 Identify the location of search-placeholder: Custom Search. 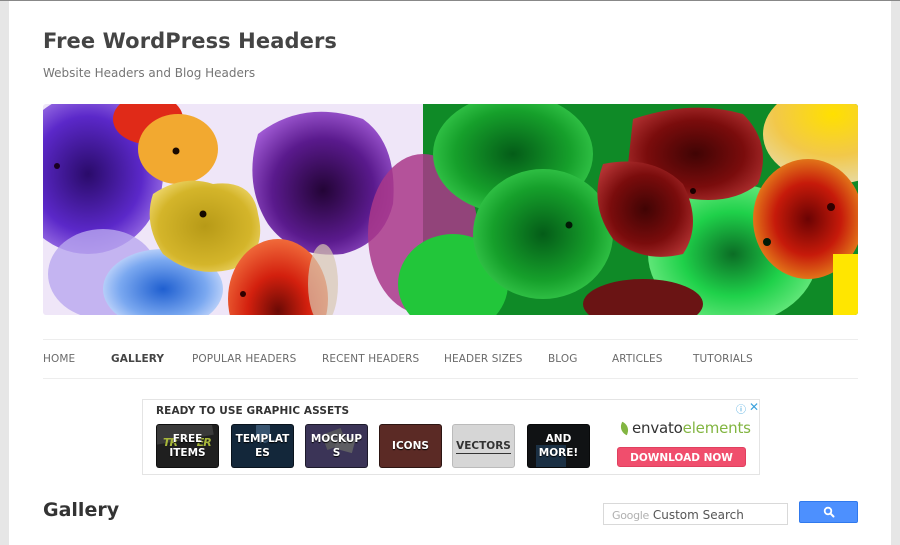
(698, 515).